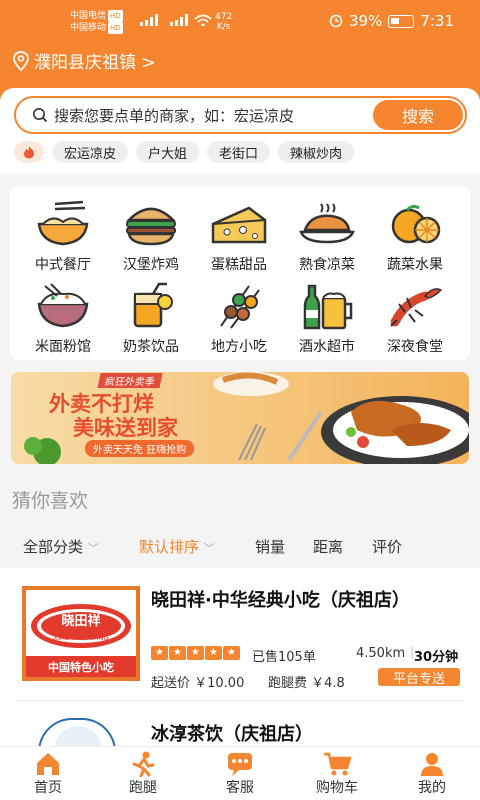 This screenshot has width=480, height=800. I want to click on category-late-night: 深夜食堂, so click(415, 322).